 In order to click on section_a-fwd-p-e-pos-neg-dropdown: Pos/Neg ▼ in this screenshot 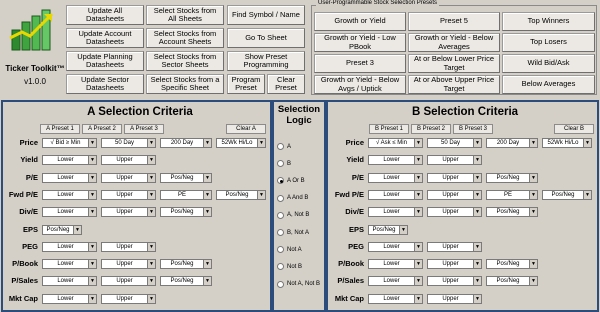, I will do `click(241, 194)`.